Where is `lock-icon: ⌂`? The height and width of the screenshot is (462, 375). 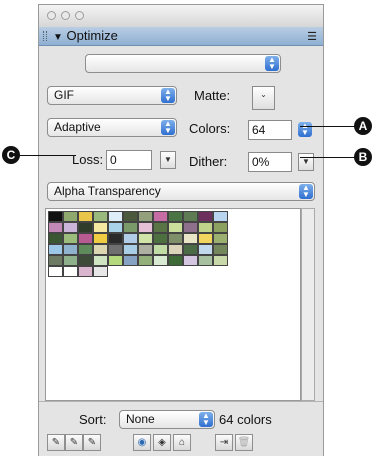 lock-icon: ⌂ is located at coordinates (182, 442).